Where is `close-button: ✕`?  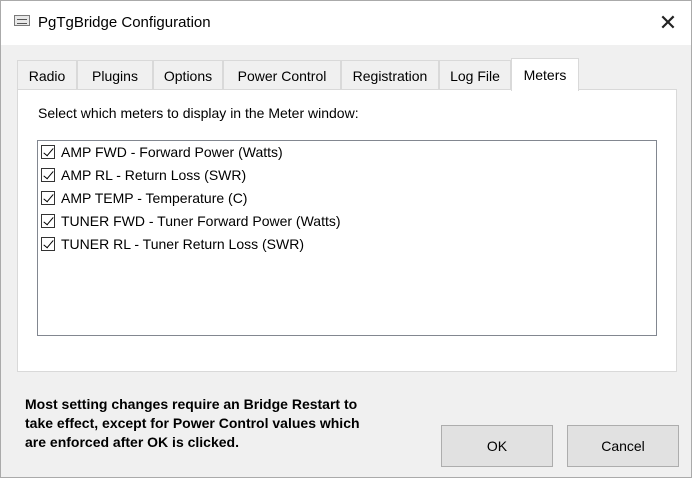 close-button: ✕ is located at coordinates (668, 23).